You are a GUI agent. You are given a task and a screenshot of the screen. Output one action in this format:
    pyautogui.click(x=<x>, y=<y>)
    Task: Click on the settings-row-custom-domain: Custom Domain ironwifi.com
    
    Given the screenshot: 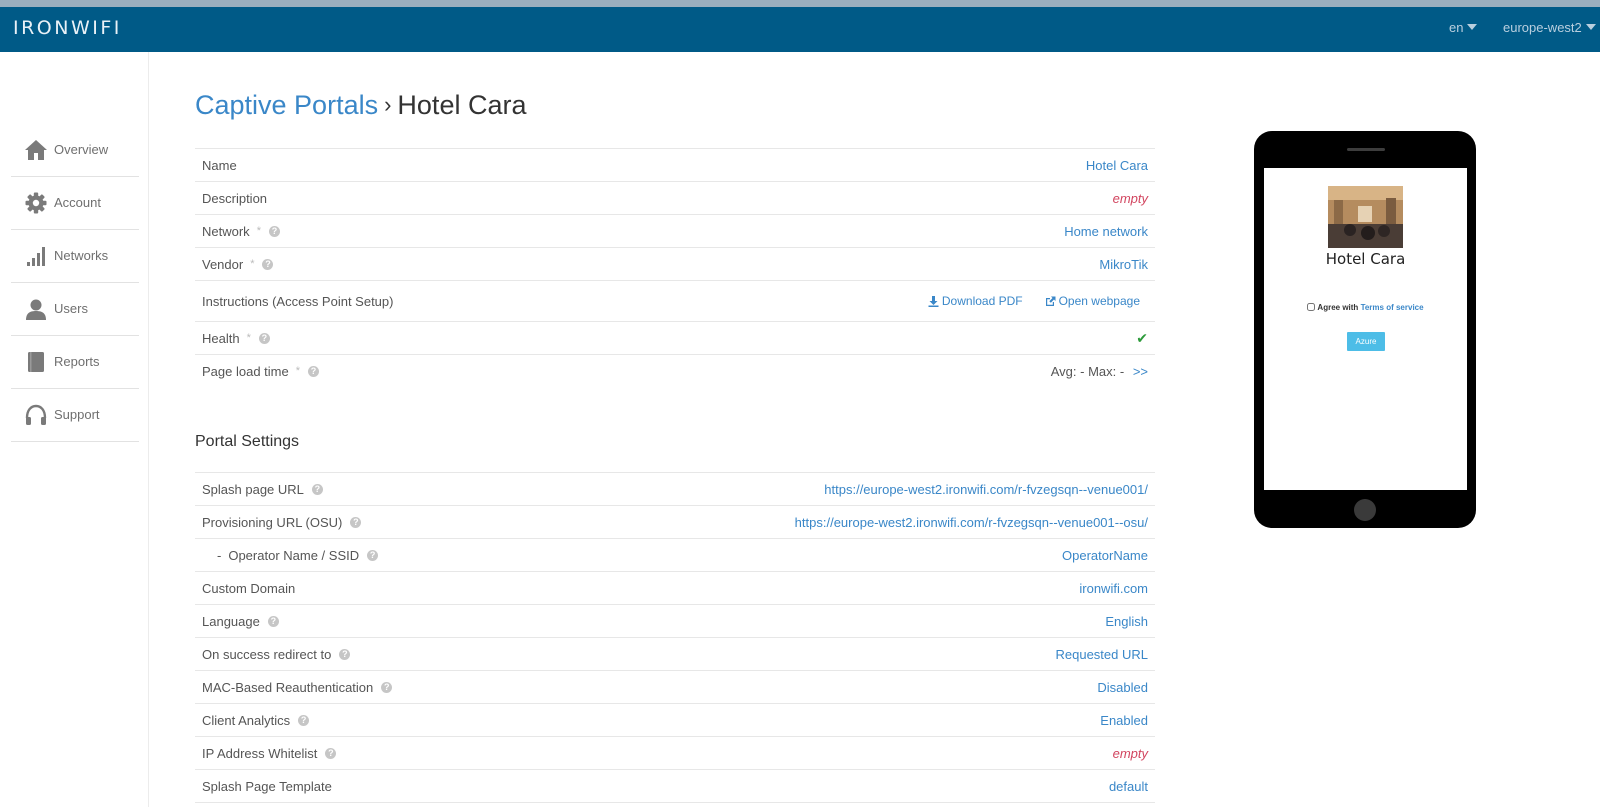 What is the action you would take?
    pyautogui.click(x=675, y=587)
    